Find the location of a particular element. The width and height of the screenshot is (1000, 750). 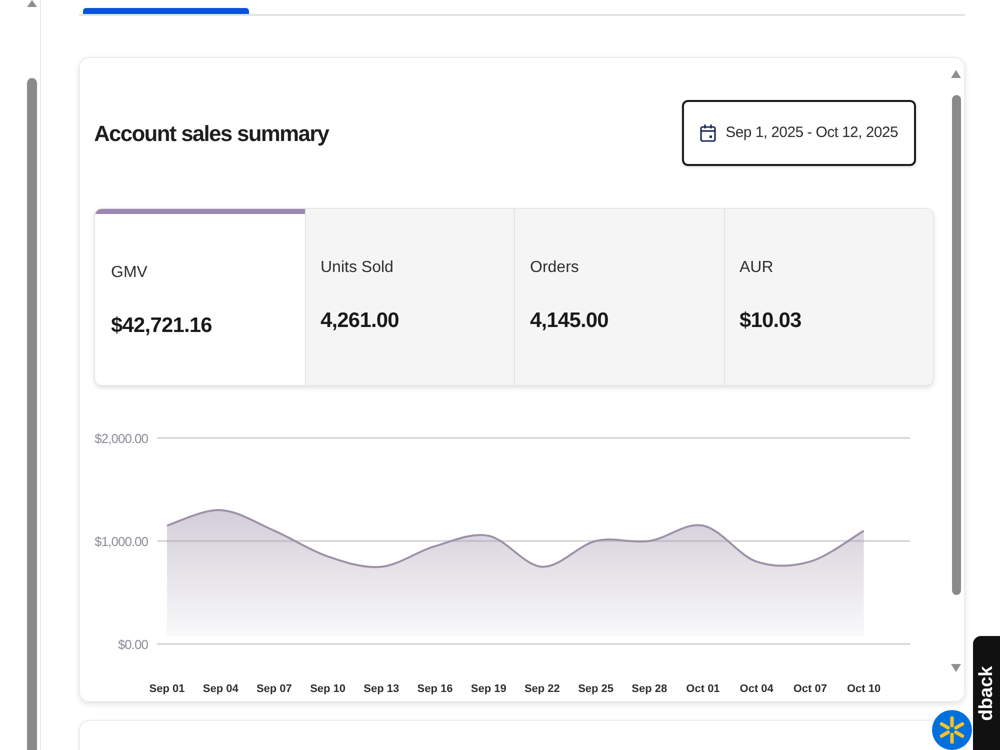

metric-tab: Orders 4,145.00 is located at coordinates (619, 297).